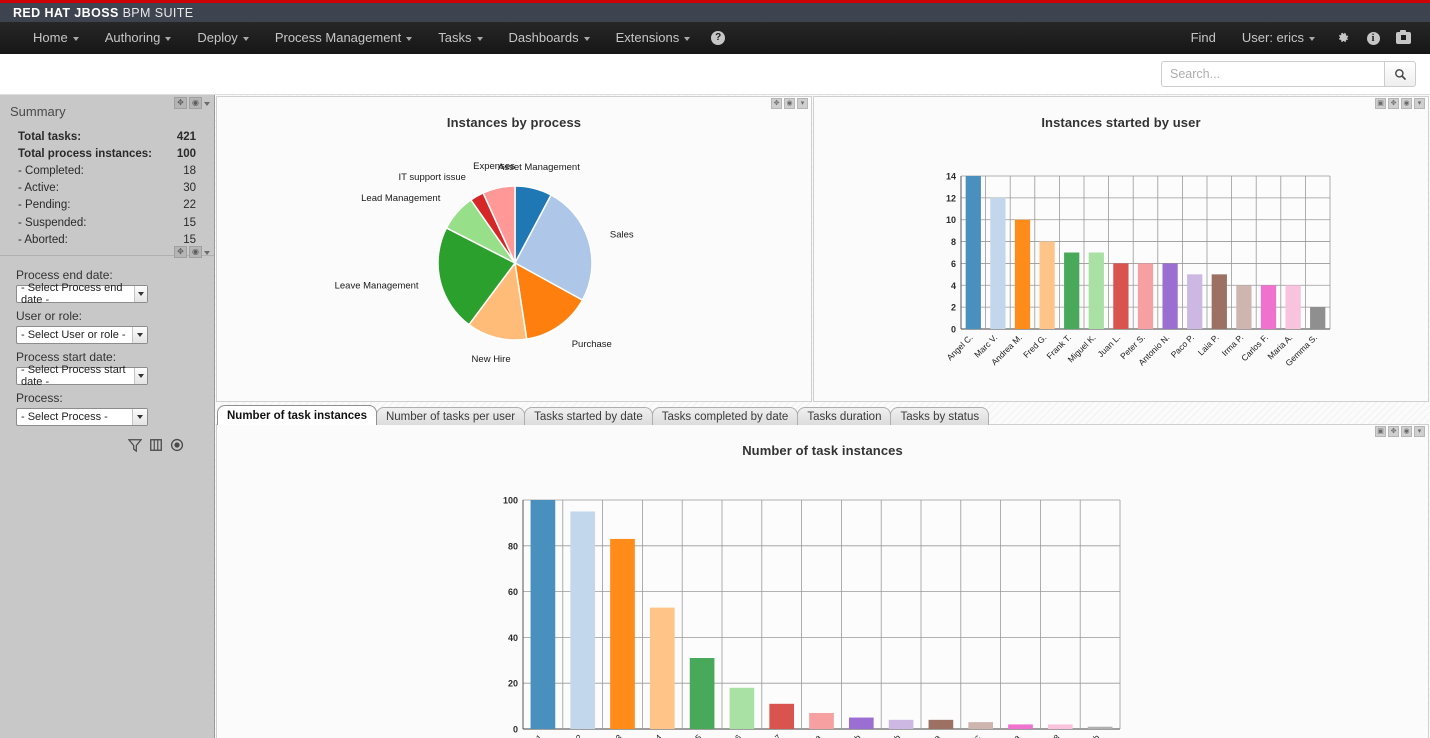 The height and width of the screenshot is (738, 1430). I want to click on x-axis-tick-label: Task 4a, so click(809, 735).